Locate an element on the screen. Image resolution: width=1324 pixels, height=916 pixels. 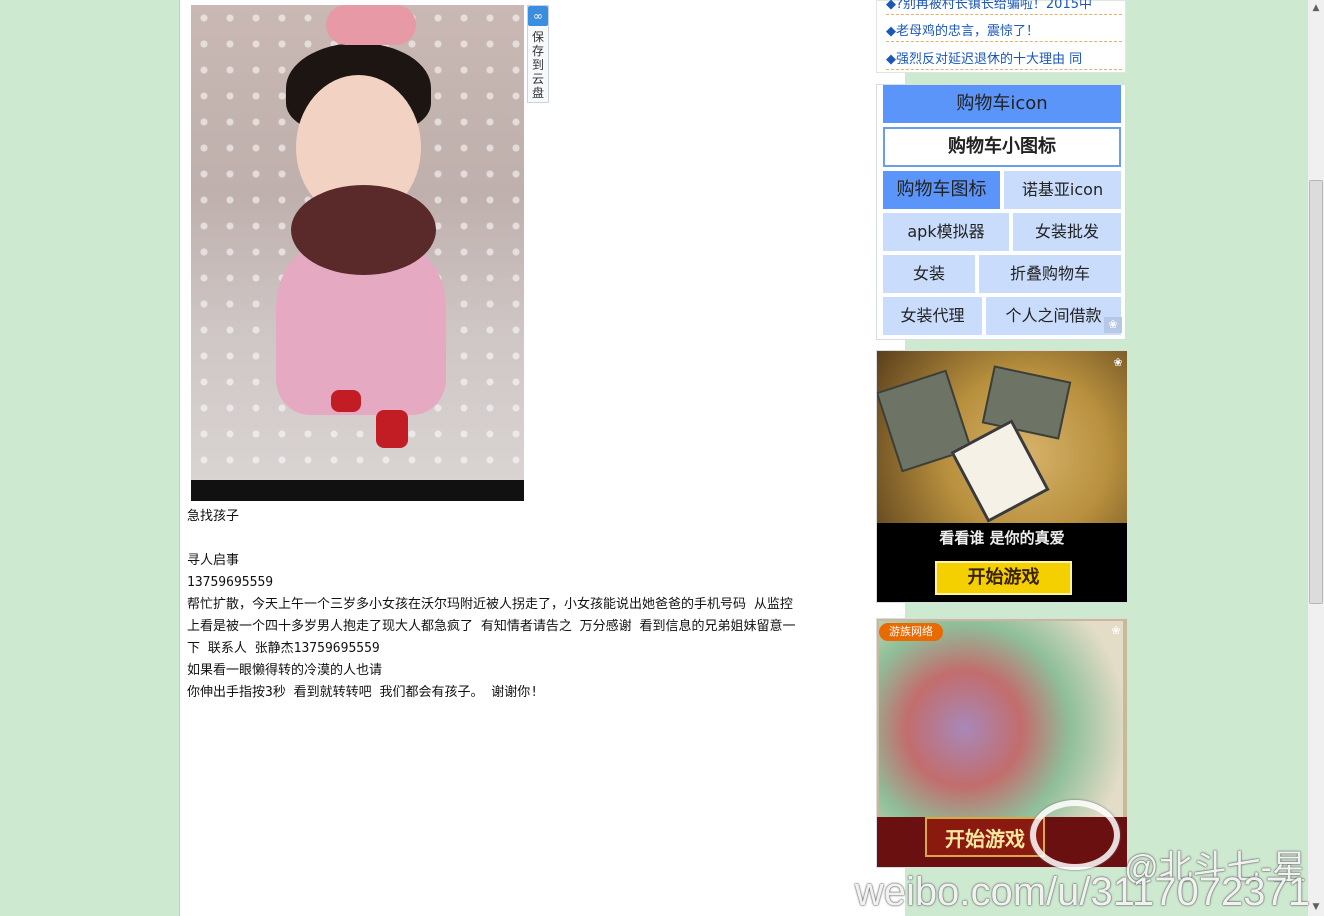
link-tag: 折叠购物车 is located at coordinates (1050, 274).